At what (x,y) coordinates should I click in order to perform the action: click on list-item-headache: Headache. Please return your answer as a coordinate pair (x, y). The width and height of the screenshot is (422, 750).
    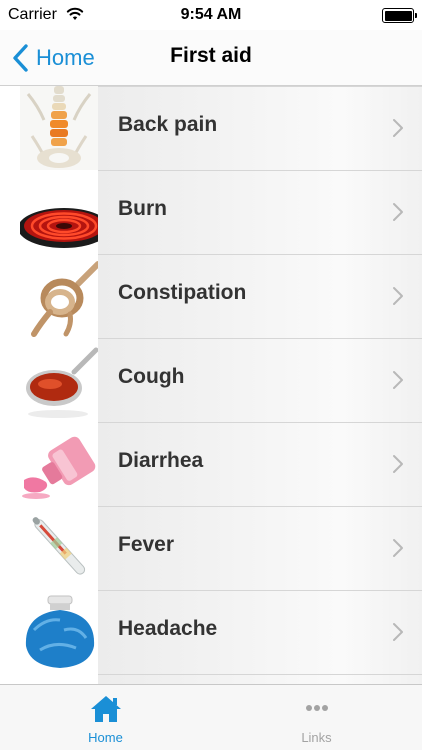
    Looking at the image, I should click on (211, 632).